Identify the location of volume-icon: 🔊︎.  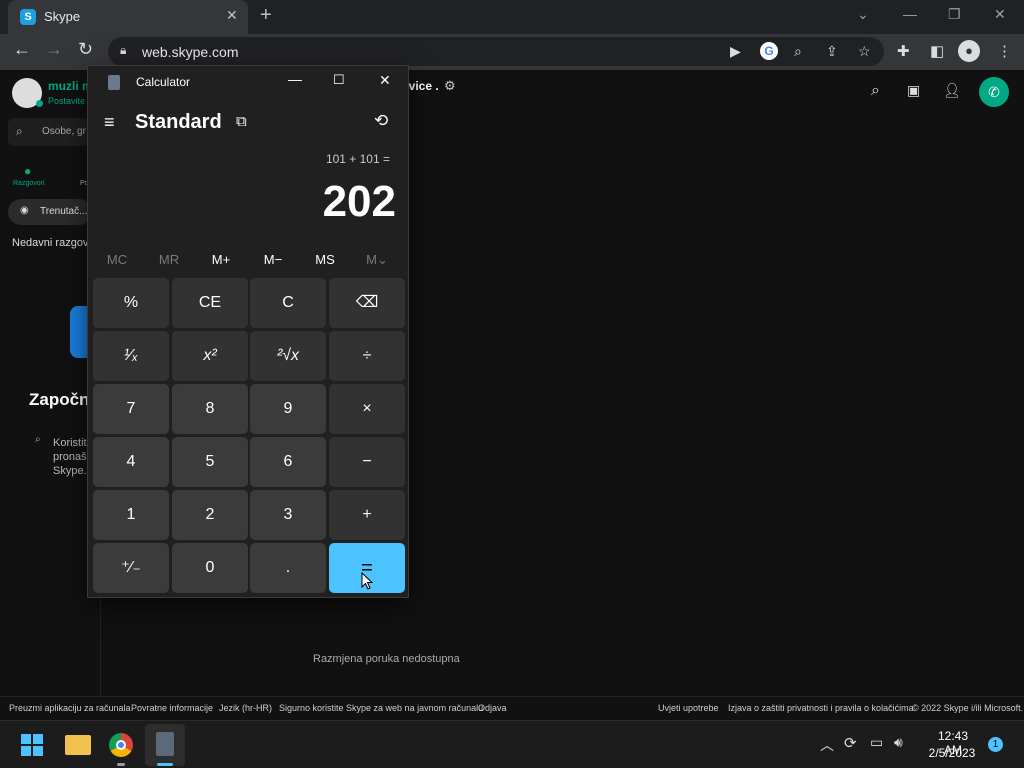
(898, 742).